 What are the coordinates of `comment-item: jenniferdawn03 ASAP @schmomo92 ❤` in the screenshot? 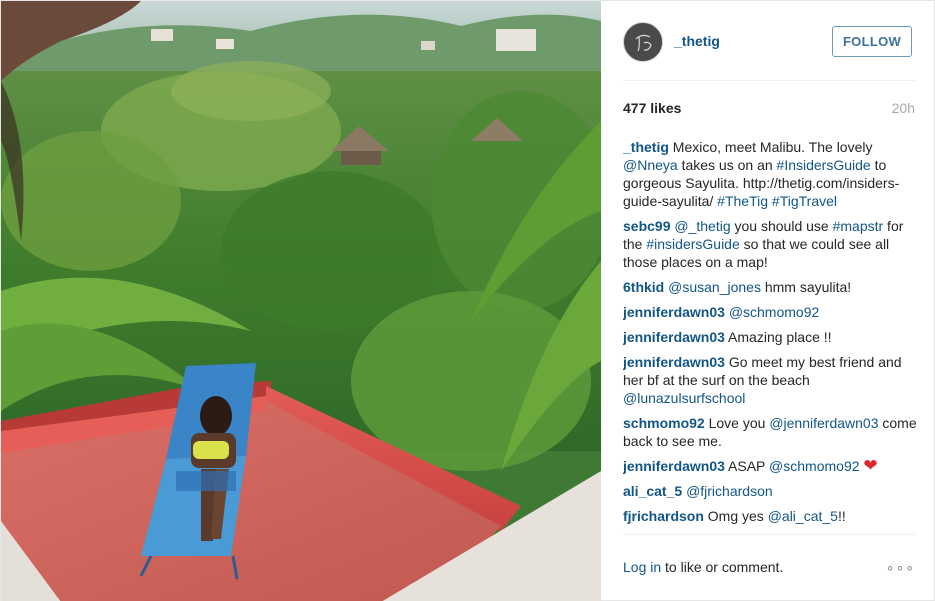 It's located at (771, 466).